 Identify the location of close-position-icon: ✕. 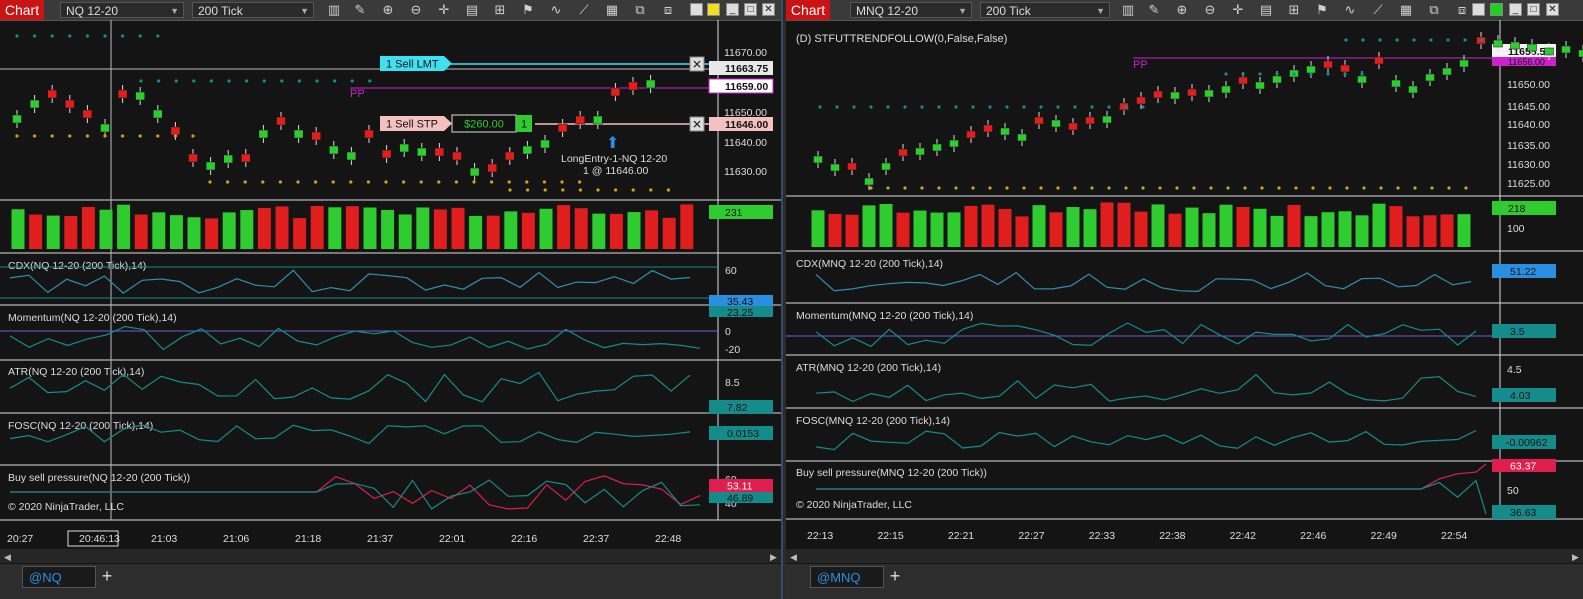
(697, 124).